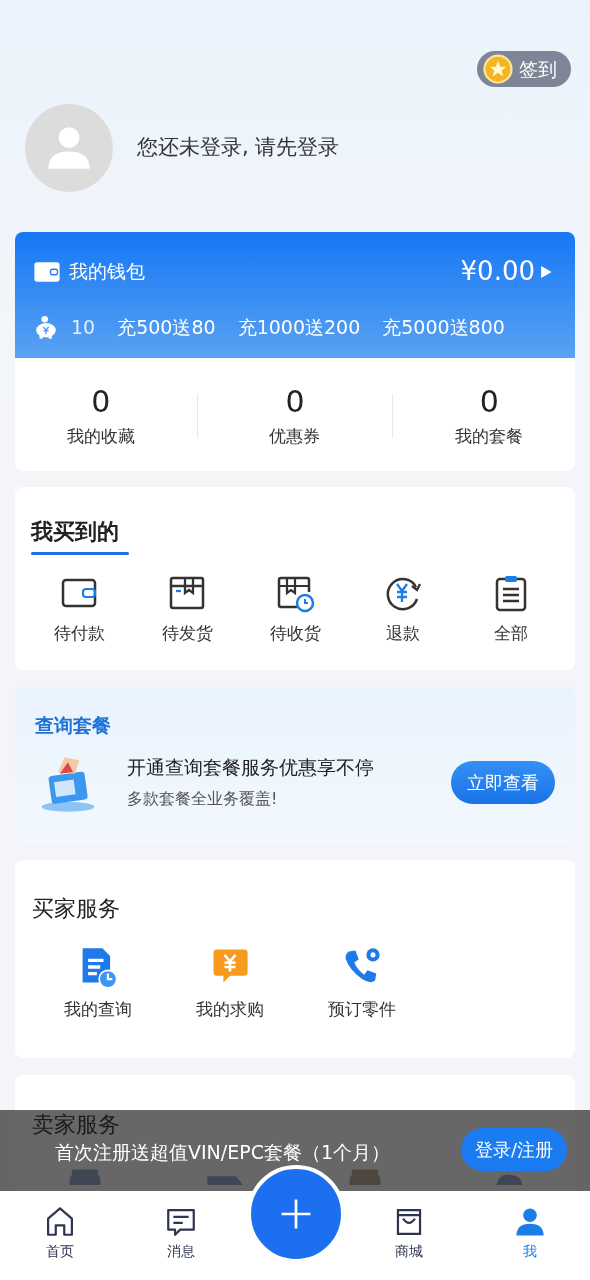 The height and width of the screenshot is (1280, 590). What do you see at coordinates (73, 725) in the screenshot?
I see `section-title: 查询套餐` at bounding box center [73, 725].